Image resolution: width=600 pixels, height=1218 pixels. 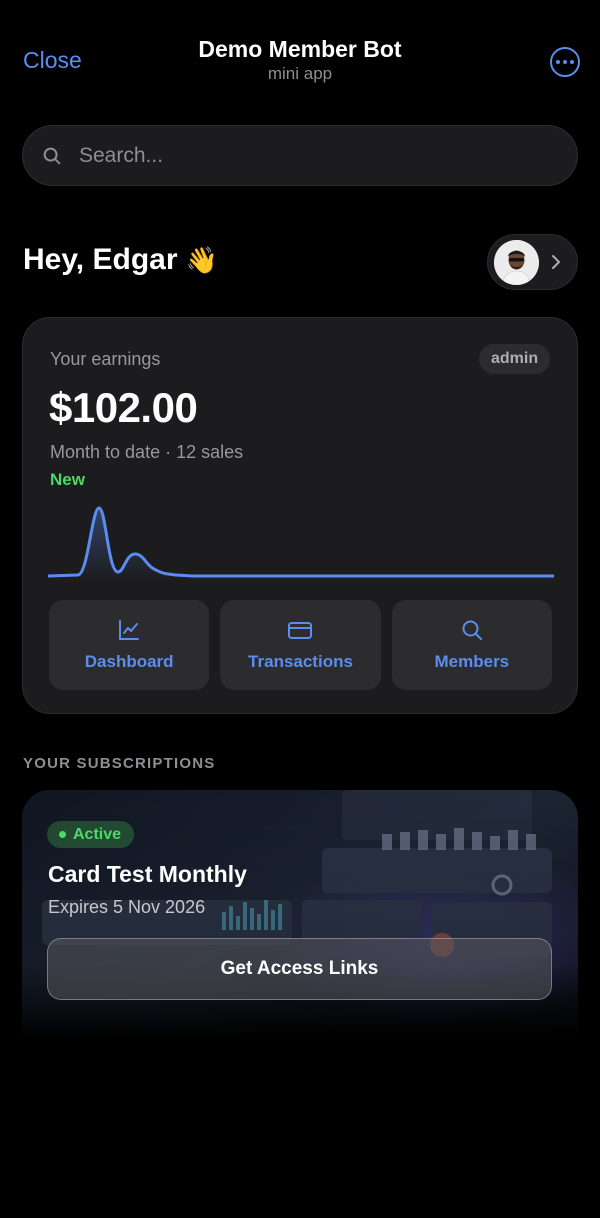 What do you see at coordinates (123, 407) in the screenshot?
I see `earnings-amount: $102.00` at bounding box center [123, 407].